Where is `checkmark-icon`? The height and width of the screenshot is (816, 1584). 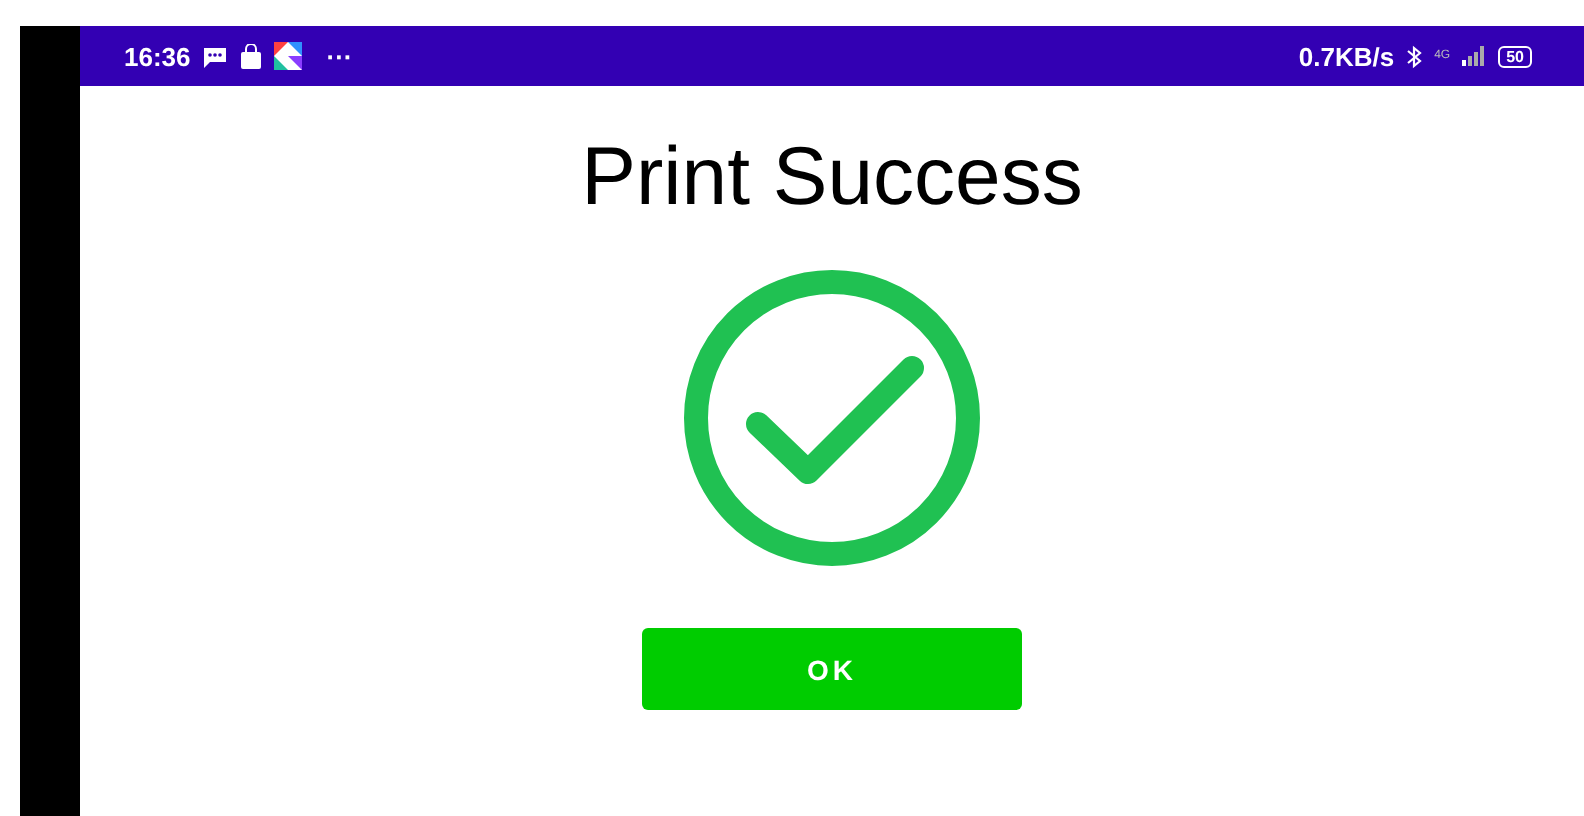
checkmark-icon is located at coordinates (832, 418).